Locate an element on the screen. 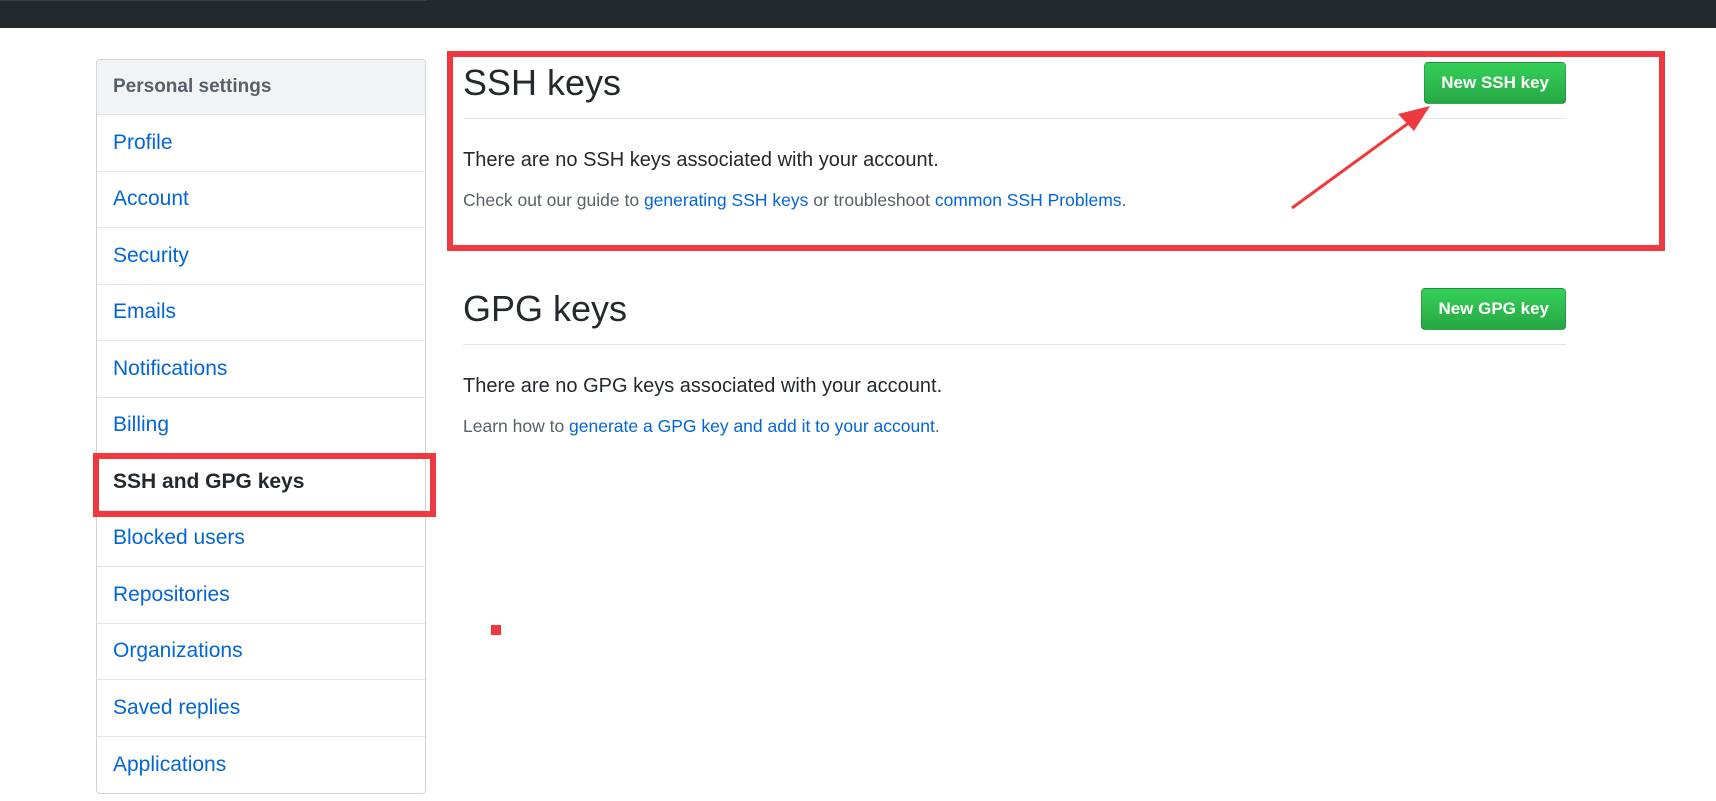 The image size is (1716, 801). new-ssh-key-button: New SSH key is located at coordinates (1495, 83).